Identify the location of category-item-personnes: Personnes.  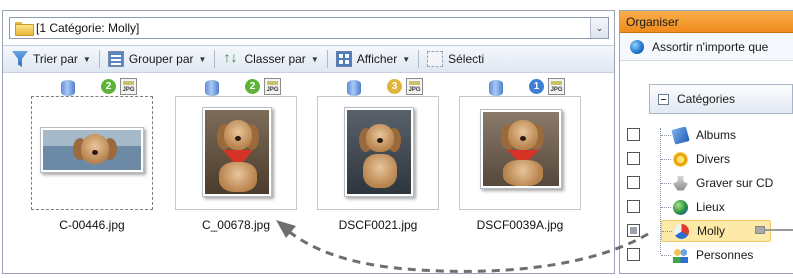
(727, 255).